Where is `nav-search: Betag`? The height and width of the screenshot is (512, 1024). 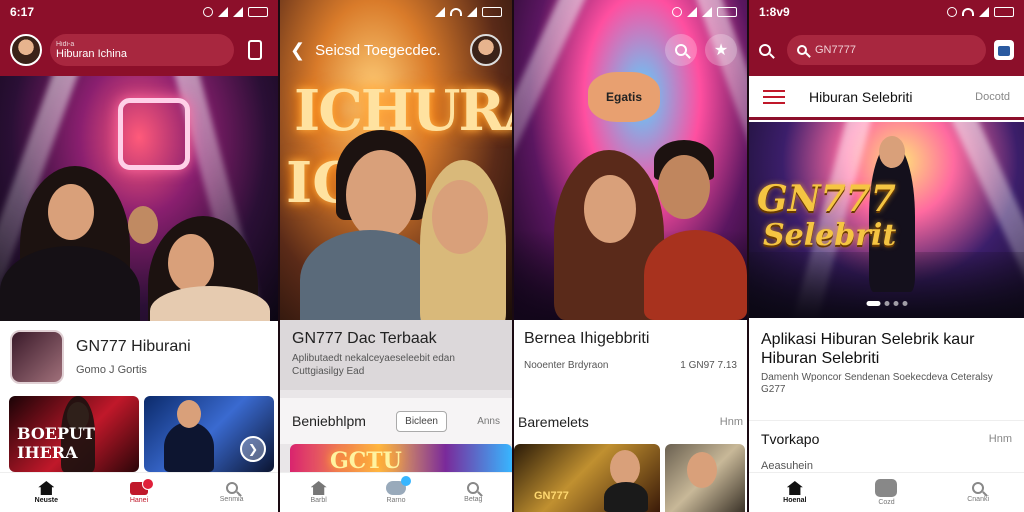 nav-search: Betag is located at coordinates (473, 492).